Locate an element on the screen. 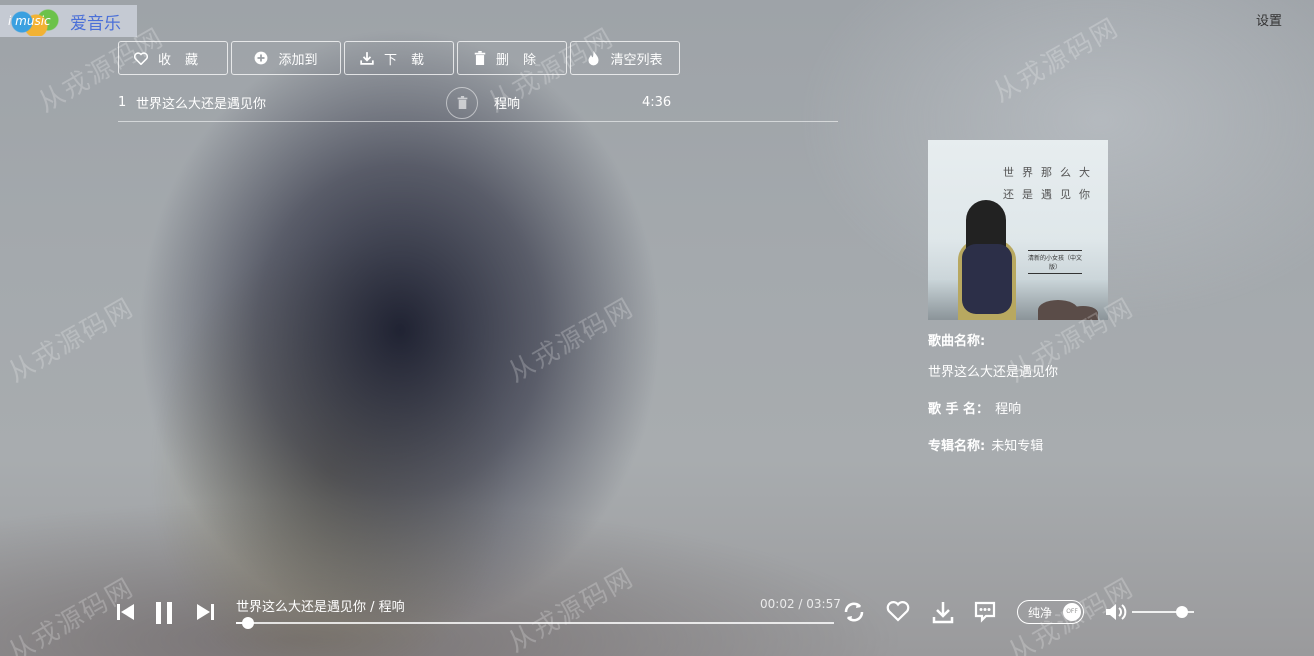 The height and width of the screenshot is (656, 1314). toolbar: 收藏 添加到 下载 删除 清空列表 is located at coordinates (400, 58).